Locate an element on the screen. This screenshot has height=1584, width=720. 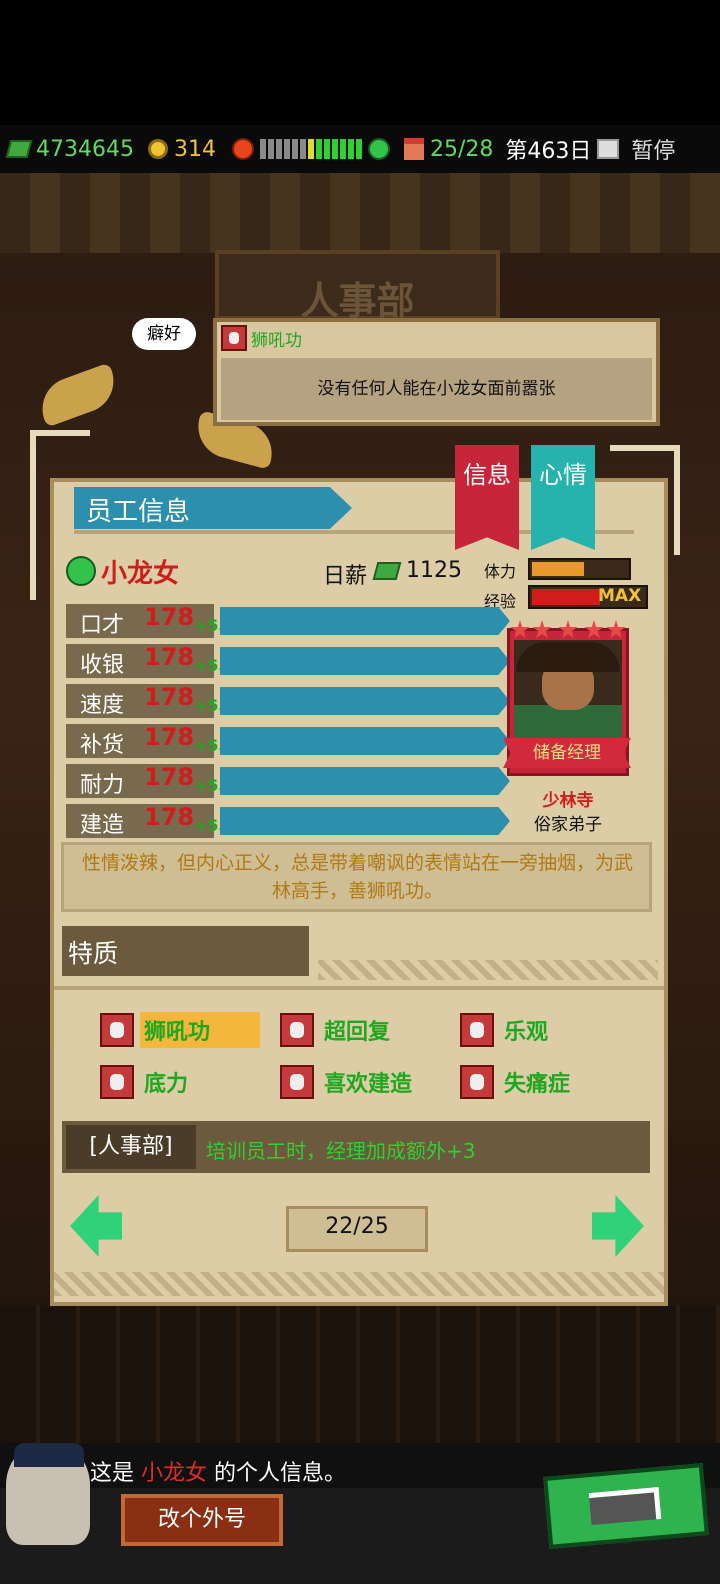
hobby-header: 狮吼功 is located at coordinates (261, 338).